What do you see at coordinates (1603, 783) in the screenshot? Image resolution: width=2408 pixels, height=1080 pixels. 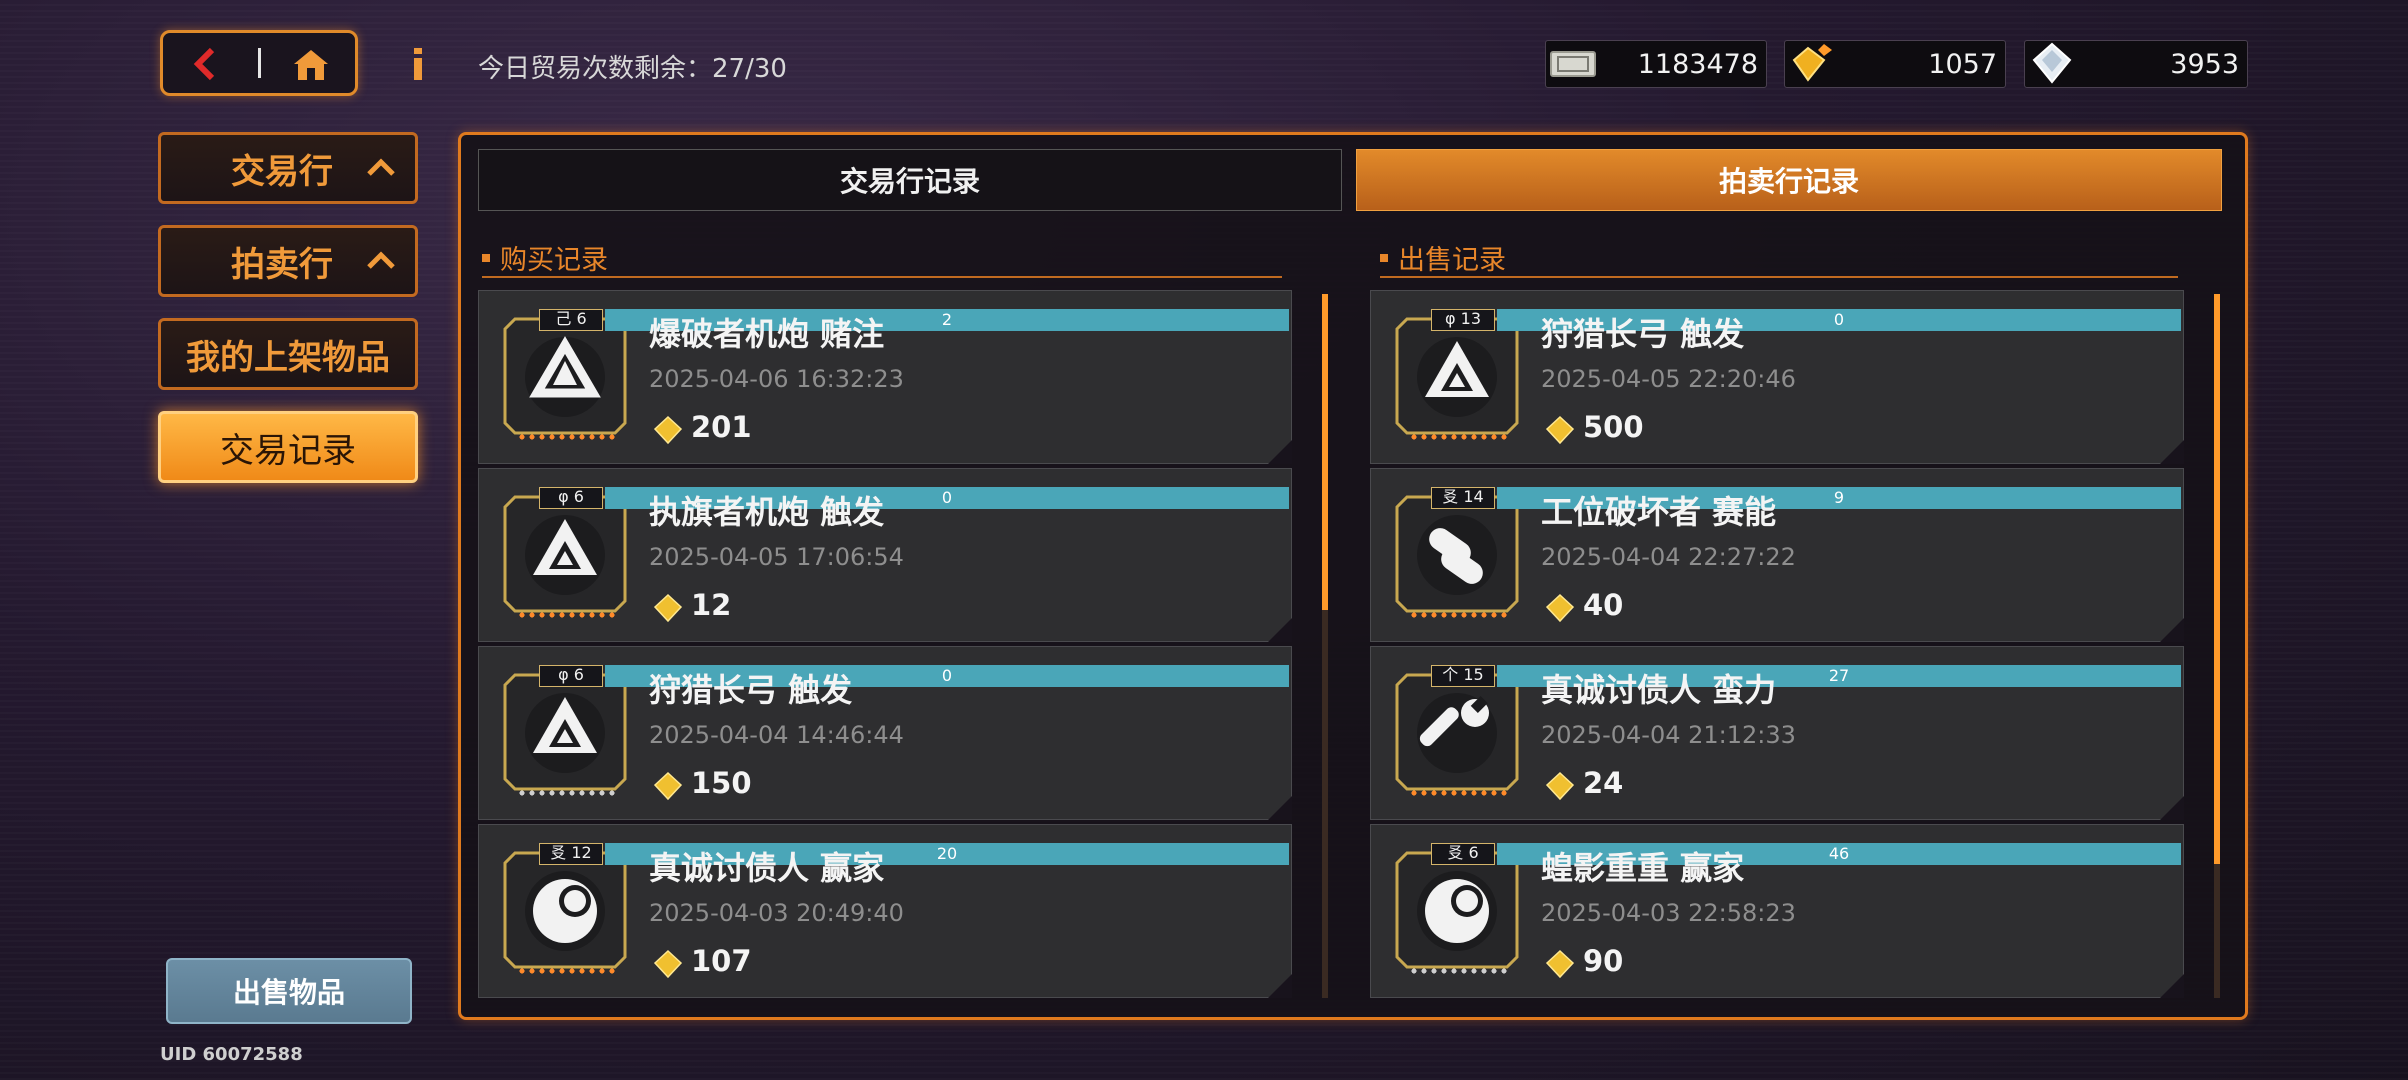 I see `item-price: 24` at bounding box center [1603, 783].